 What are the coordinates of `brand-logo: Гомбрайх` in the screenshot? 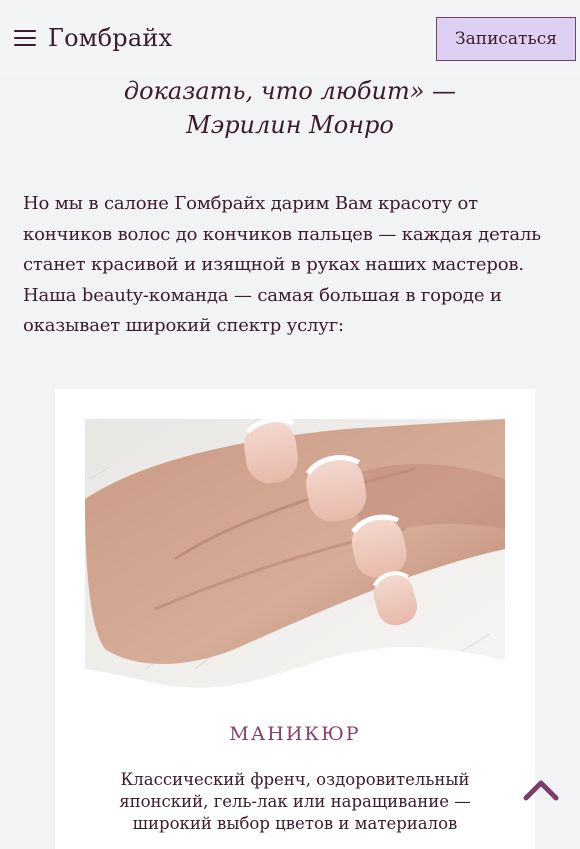 It's located at (110, 38).